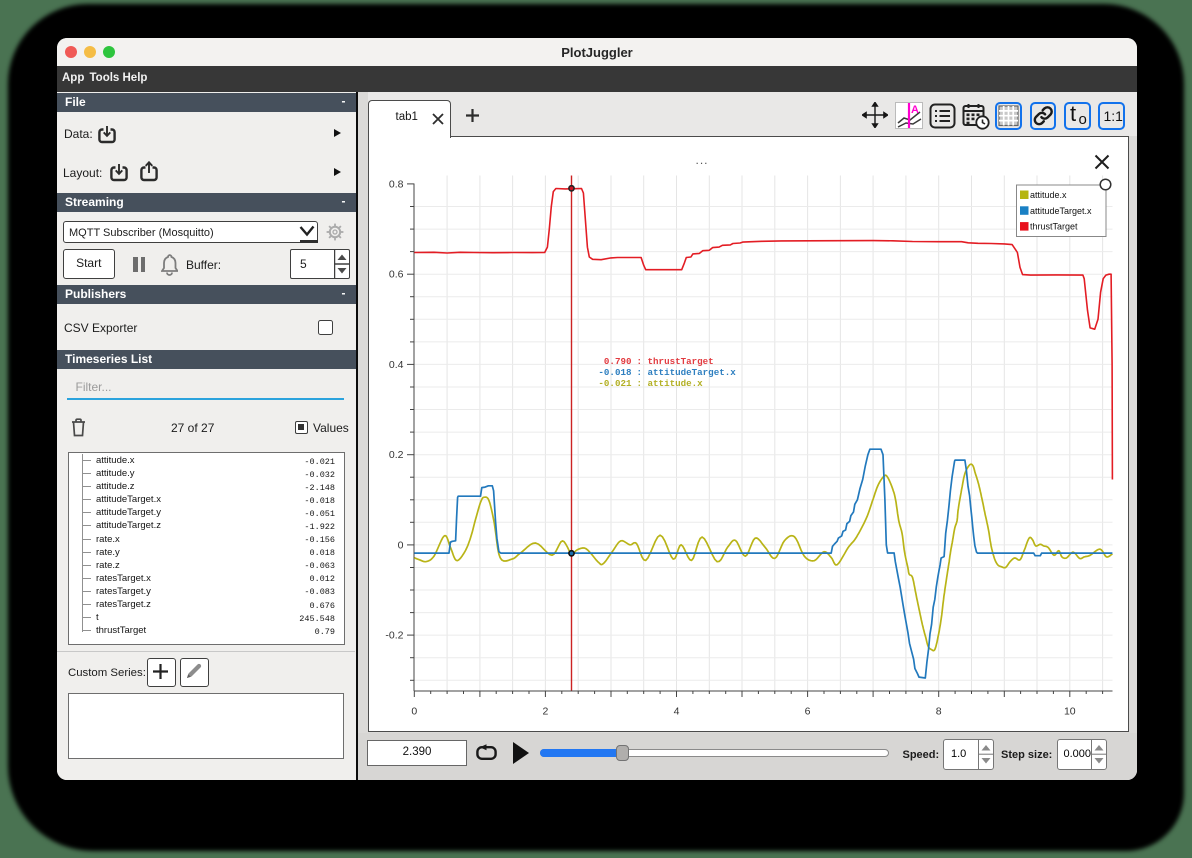 Image resolution: width=1192 pixels, height=858 pixels. Describe the element at coordinates (674, 361) in the screenshot. I see `svg-text:: thrustTarget: : thrustTarget` at that location.